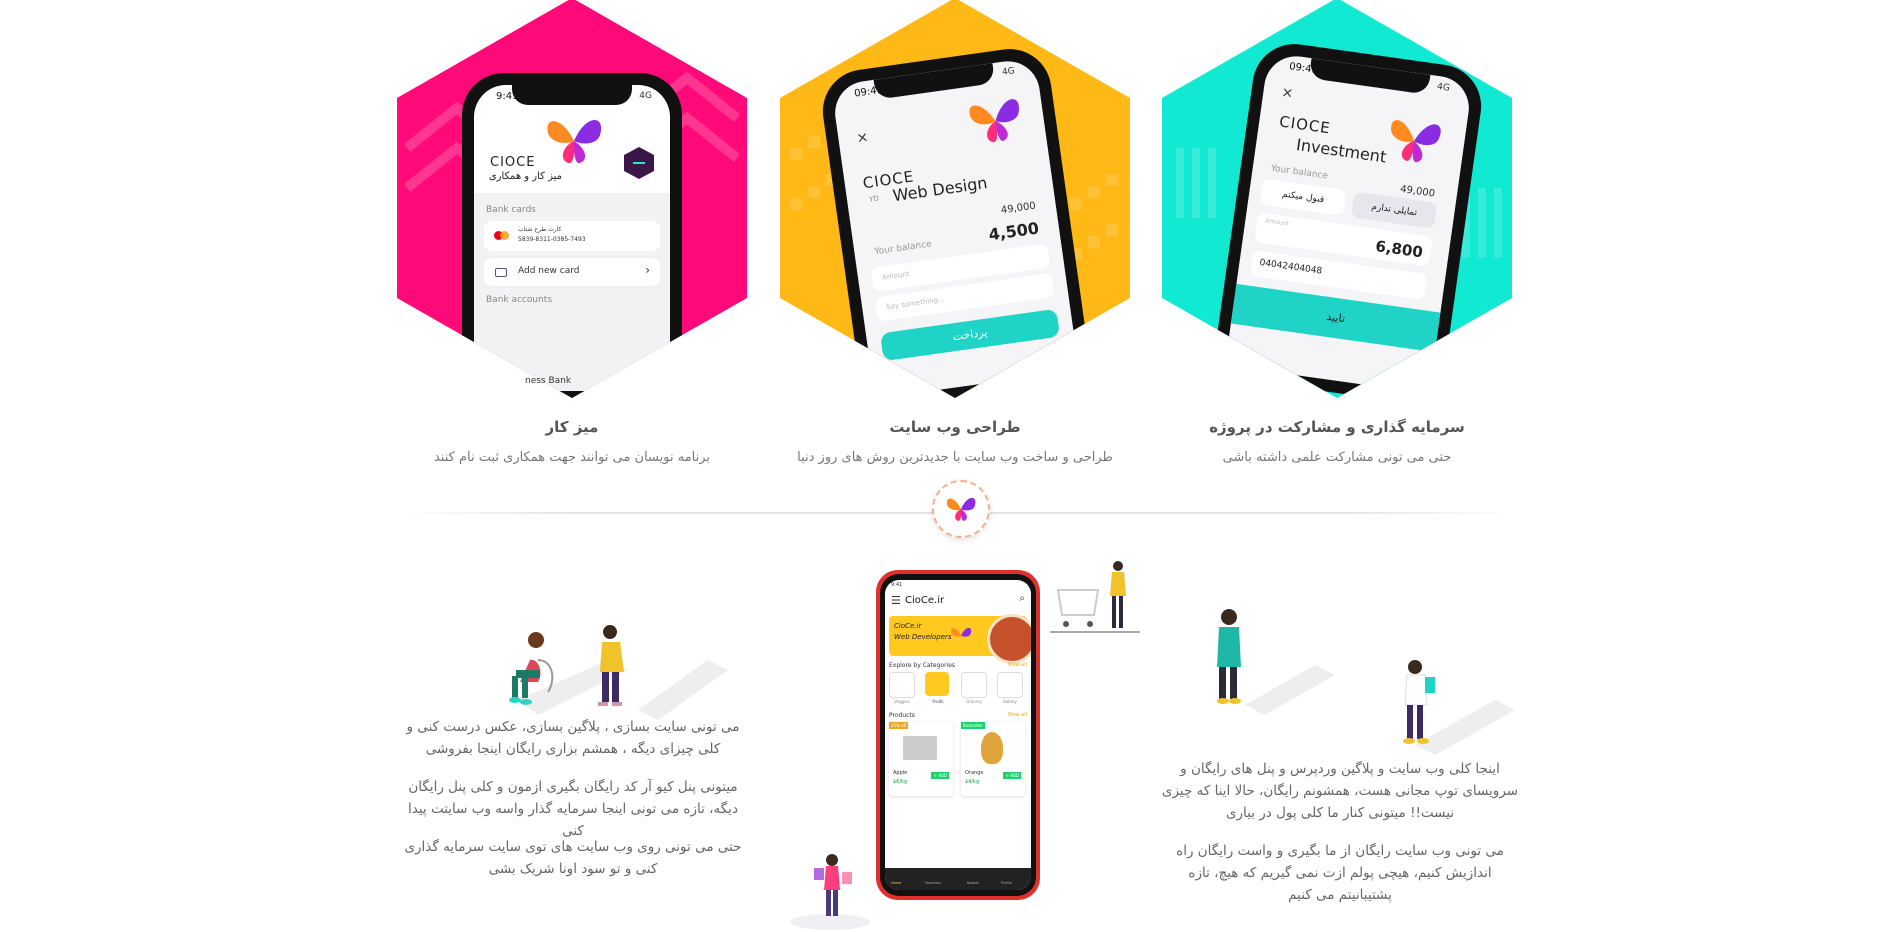 The width and height of the screenshot is (1895, 932). What do you see at coordinates (973, 725) in the screenshot?
I see `product-badge: Bestseller` at bounding box center [973, 725].